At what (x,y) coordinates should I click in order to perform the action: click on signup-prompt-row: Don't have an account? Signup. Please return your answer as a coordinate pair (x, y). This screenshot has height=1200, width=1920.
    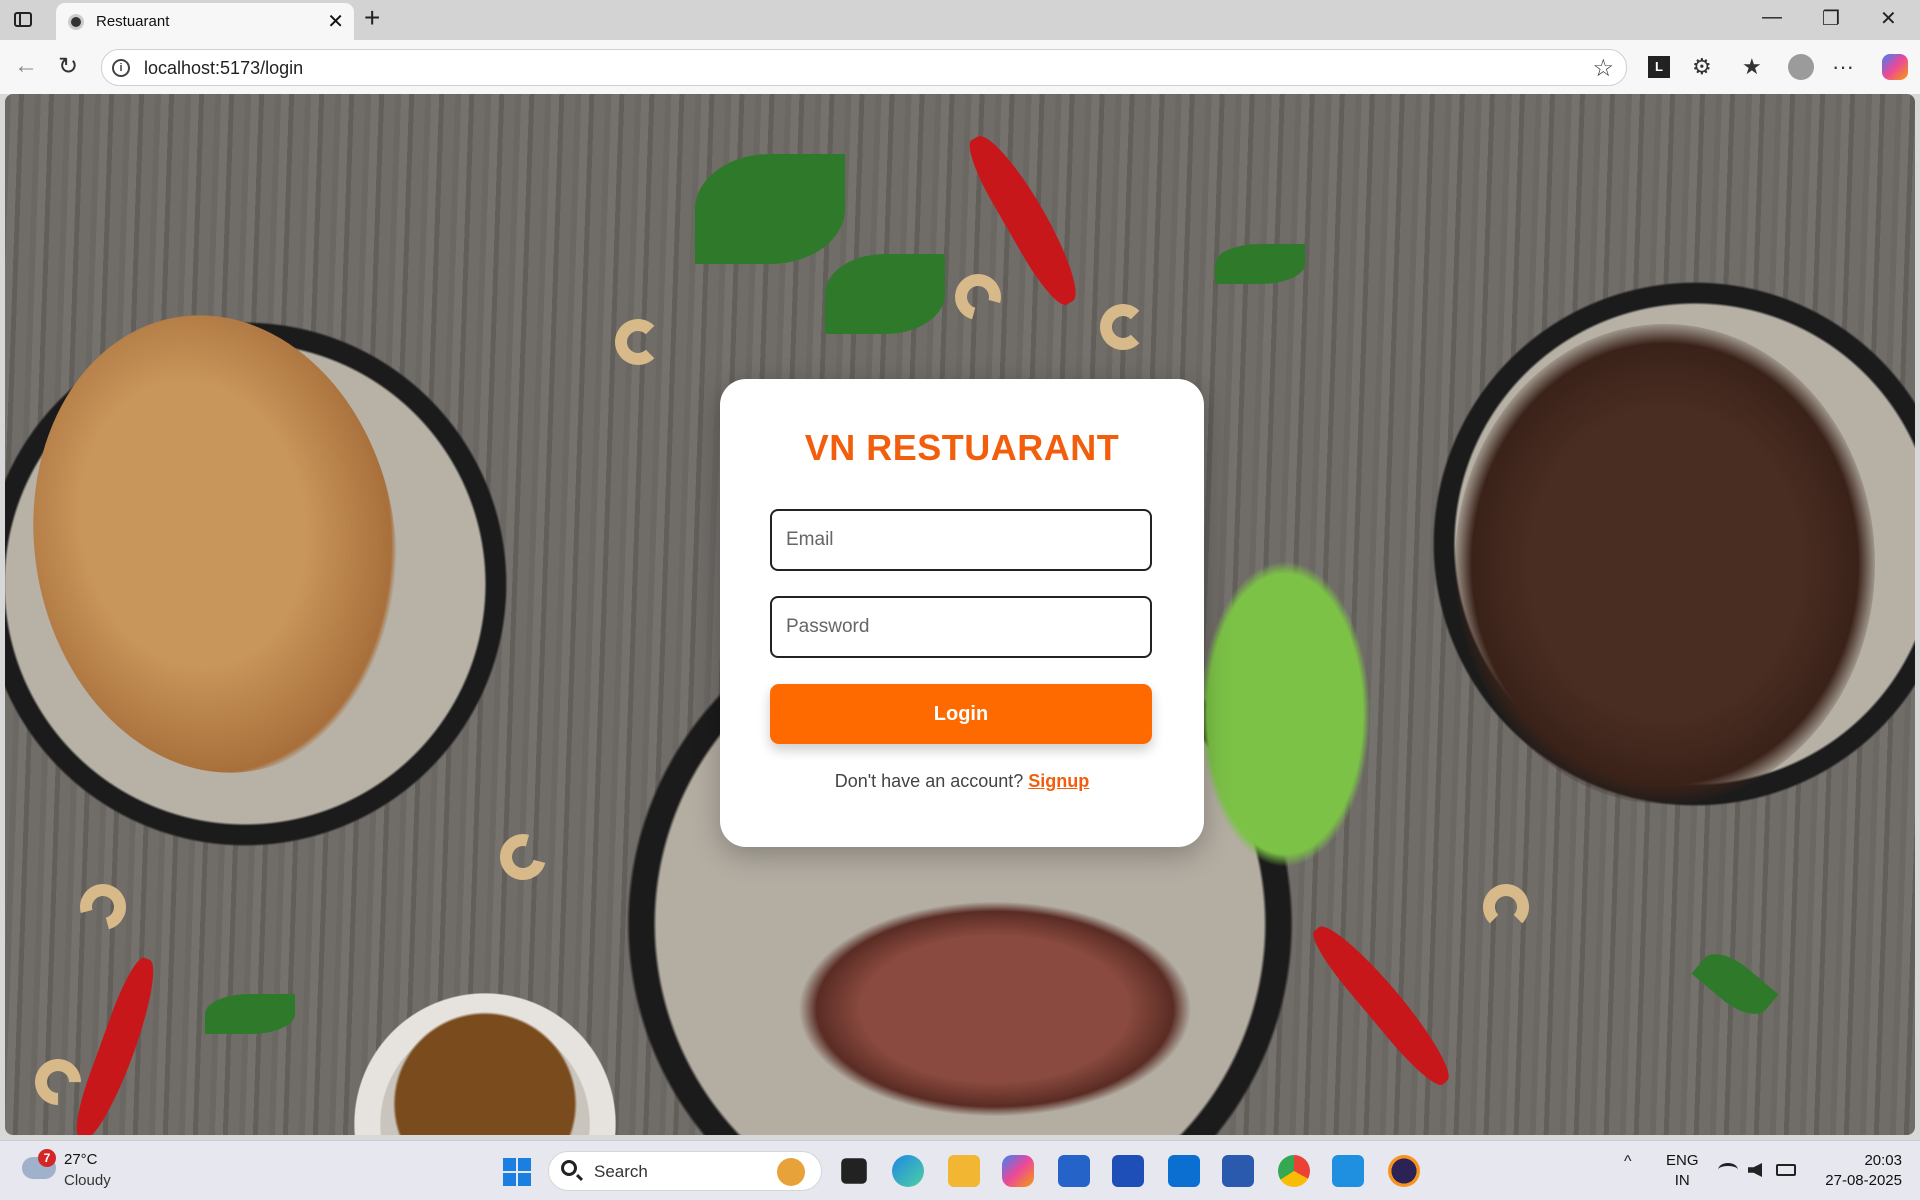
    Looking at the image, I should click on (962, 781).